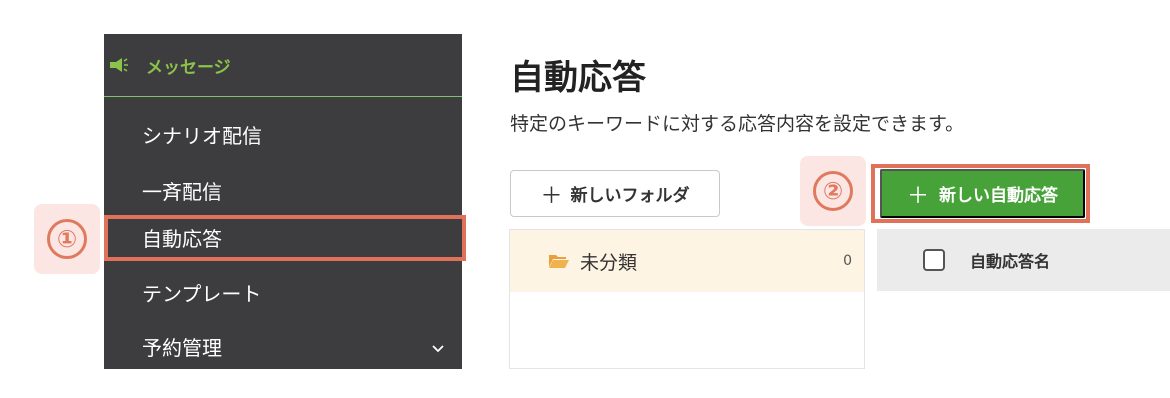  Describe the element at coordinates (182, 191) in the screenshot. I see `sidebar-item-label: 一斉配信` at that location.